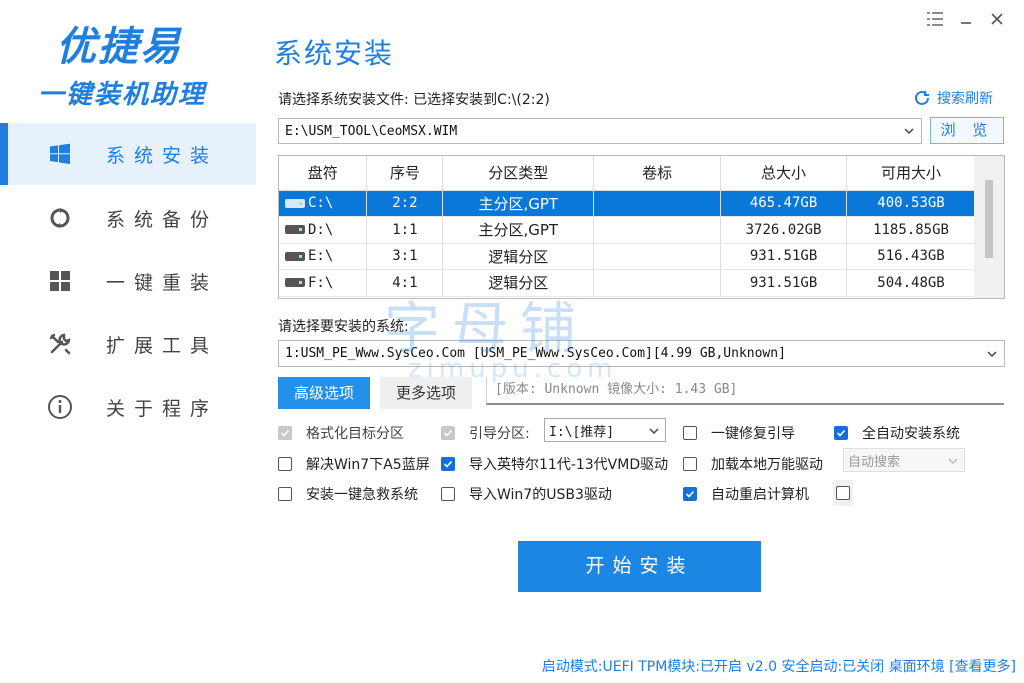 The image size is (1024, 683). Describe the element at coordinates (341, 433) in the screenshot. I see `format-target-checkbox: 格式化目标分区` at that location.